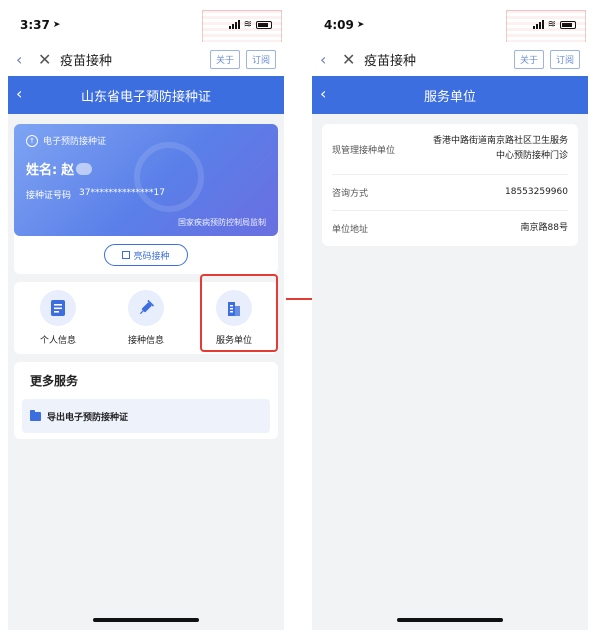  Describe the element at coordinates (544, 228) in the screenshot. I see `info-value: 南京路88号` at that location.